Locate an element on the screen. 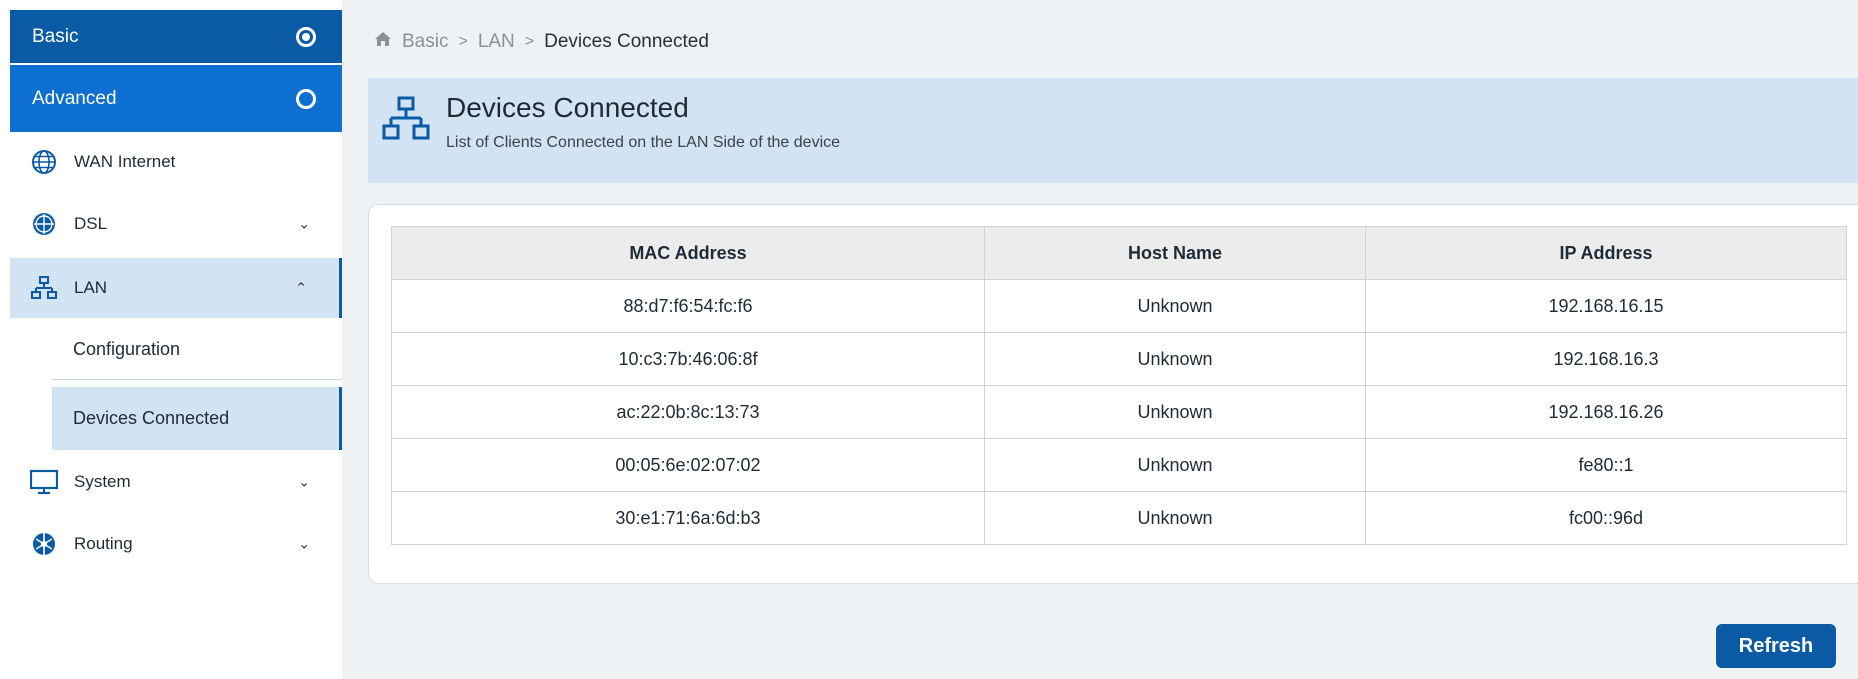  sidebar-item-wan-internet: WAN Internet is located at coordinates (176, 162).